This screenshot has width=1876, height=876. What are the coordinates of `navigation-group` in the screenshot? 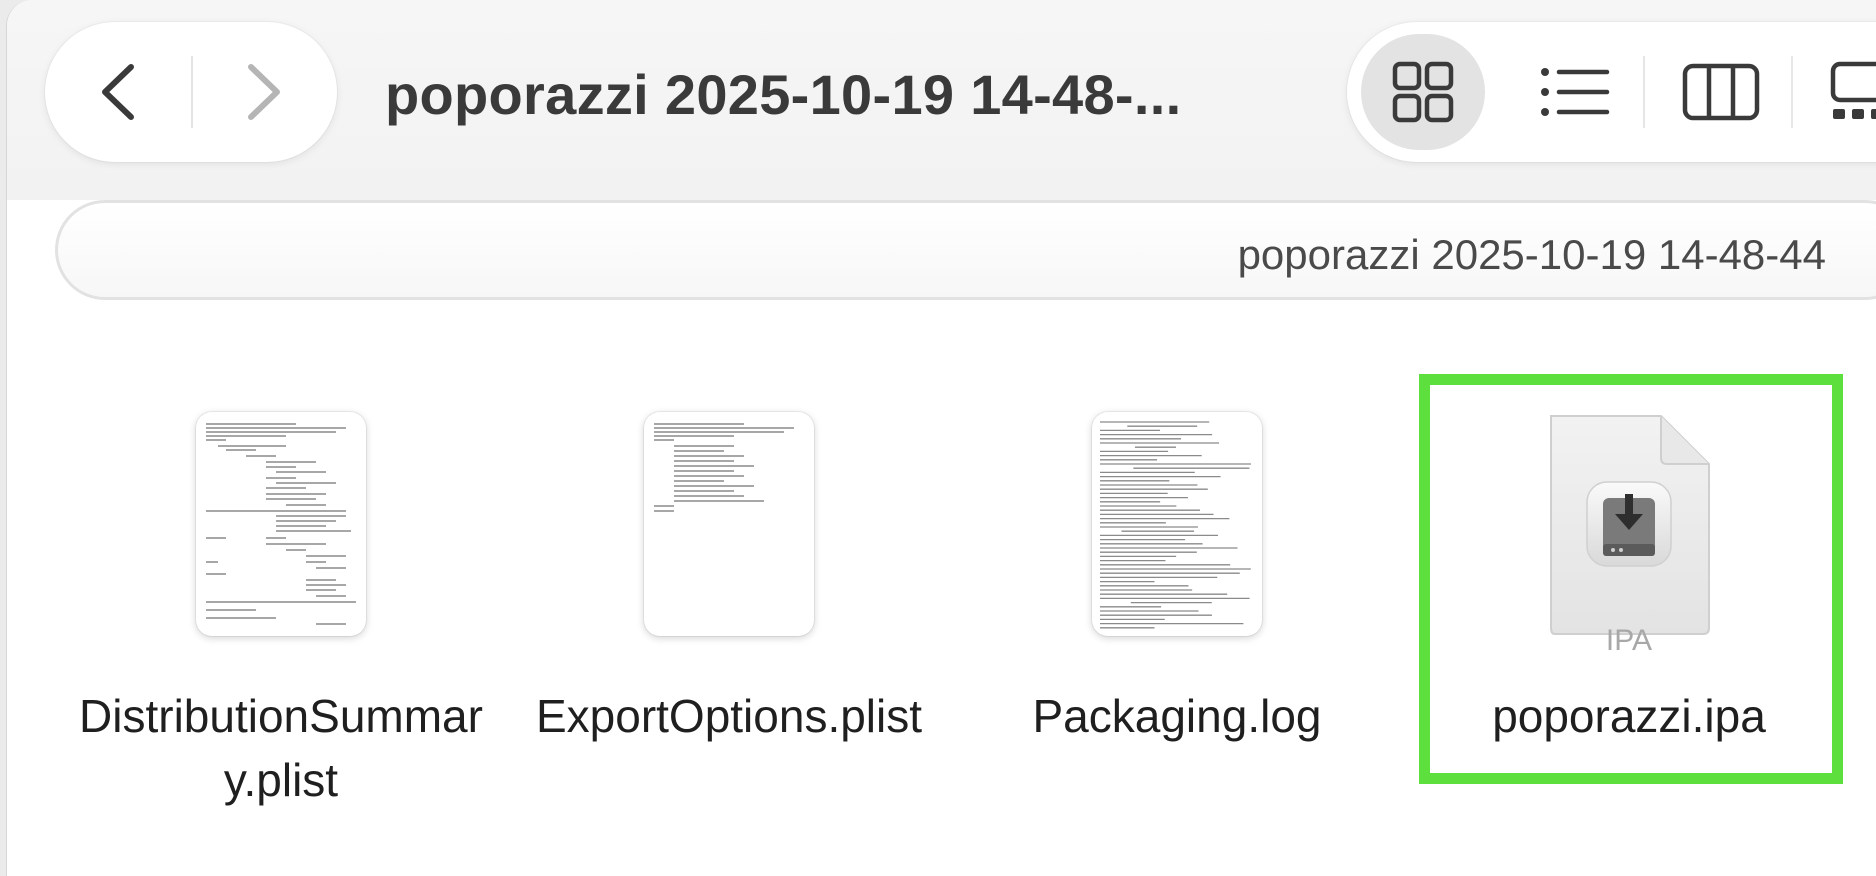 It's located at (191, 92).